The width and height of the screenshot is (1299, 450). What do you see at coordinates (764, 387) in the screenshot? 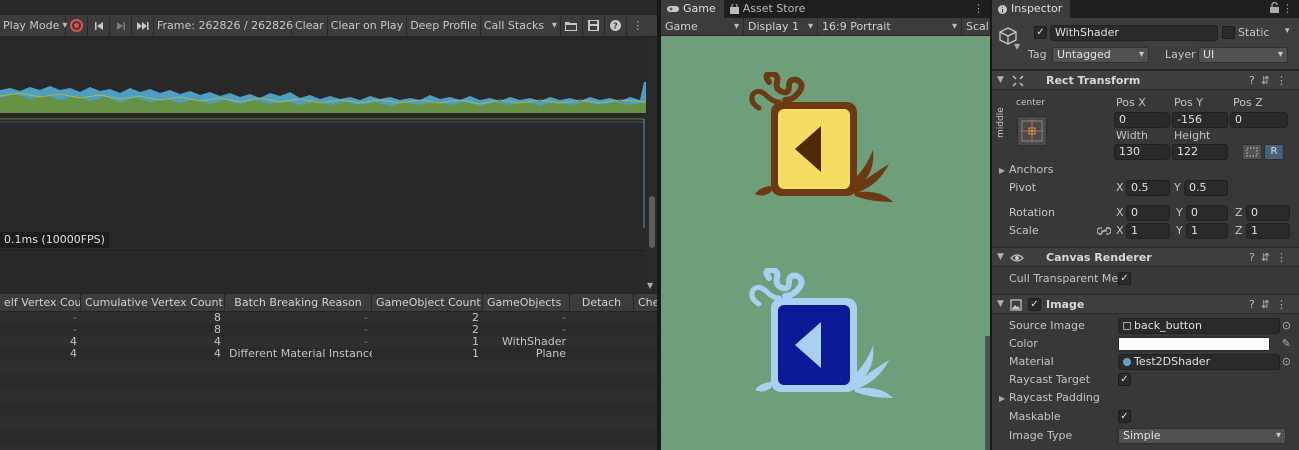
I see `ornament-leaf-bottom-left` at bounding box center [764, 387].